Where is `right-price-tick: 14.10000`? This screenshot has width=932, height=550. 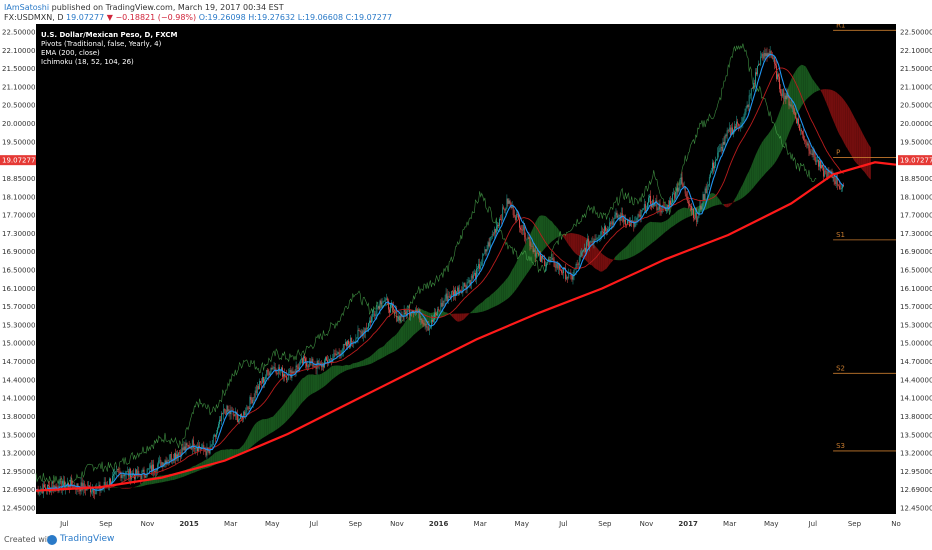 right-price-tick: 14.10000 is located at coordinates (916, 399).